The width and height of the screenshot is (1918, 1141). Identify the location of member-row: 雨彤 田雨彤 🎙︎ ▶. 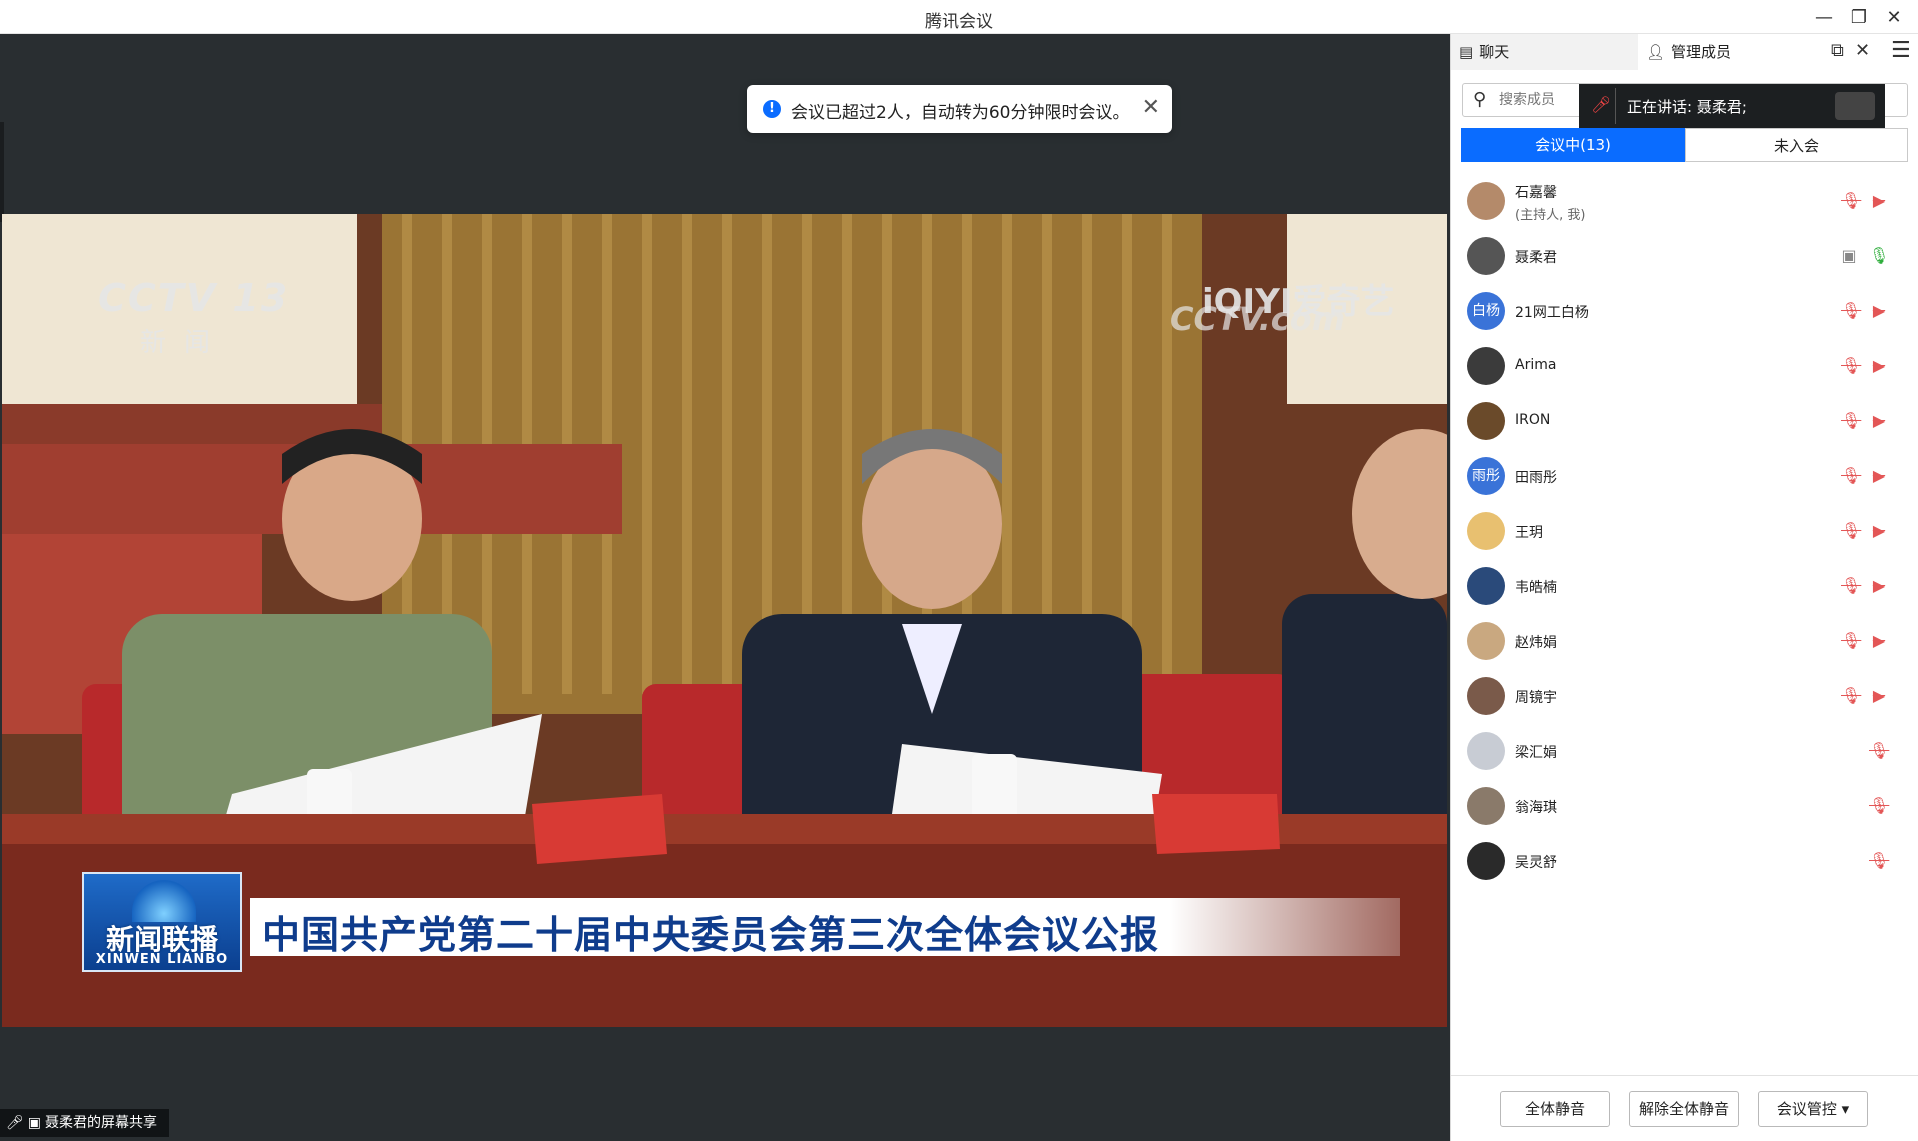
(1684, 476).